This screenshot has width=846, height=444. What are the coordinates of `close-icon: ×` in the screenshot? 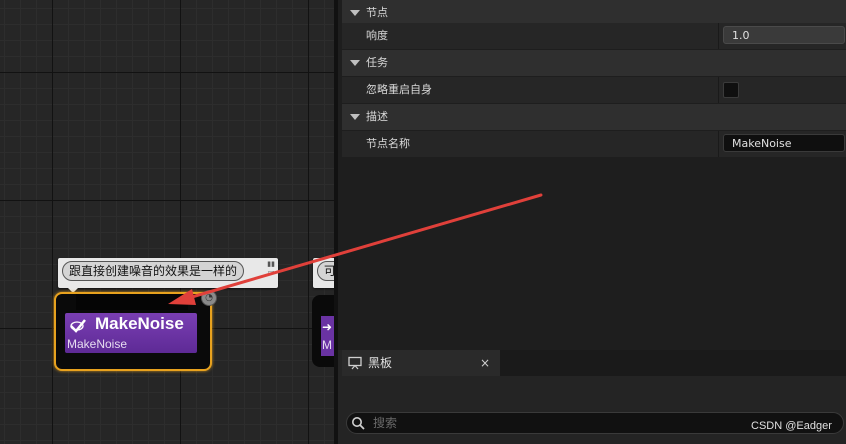 It's located at (485, 363).